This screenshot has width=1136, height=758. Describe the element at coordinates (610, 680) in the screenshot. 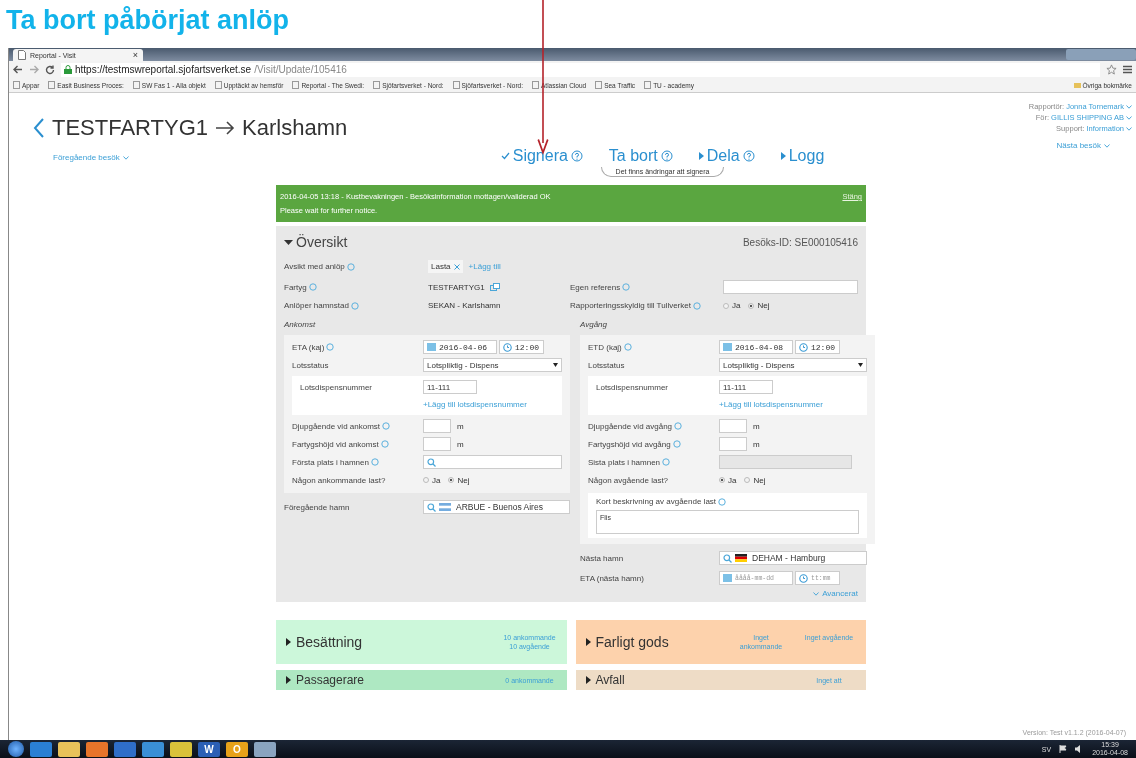

I see `section-title: Avfall` at that location.